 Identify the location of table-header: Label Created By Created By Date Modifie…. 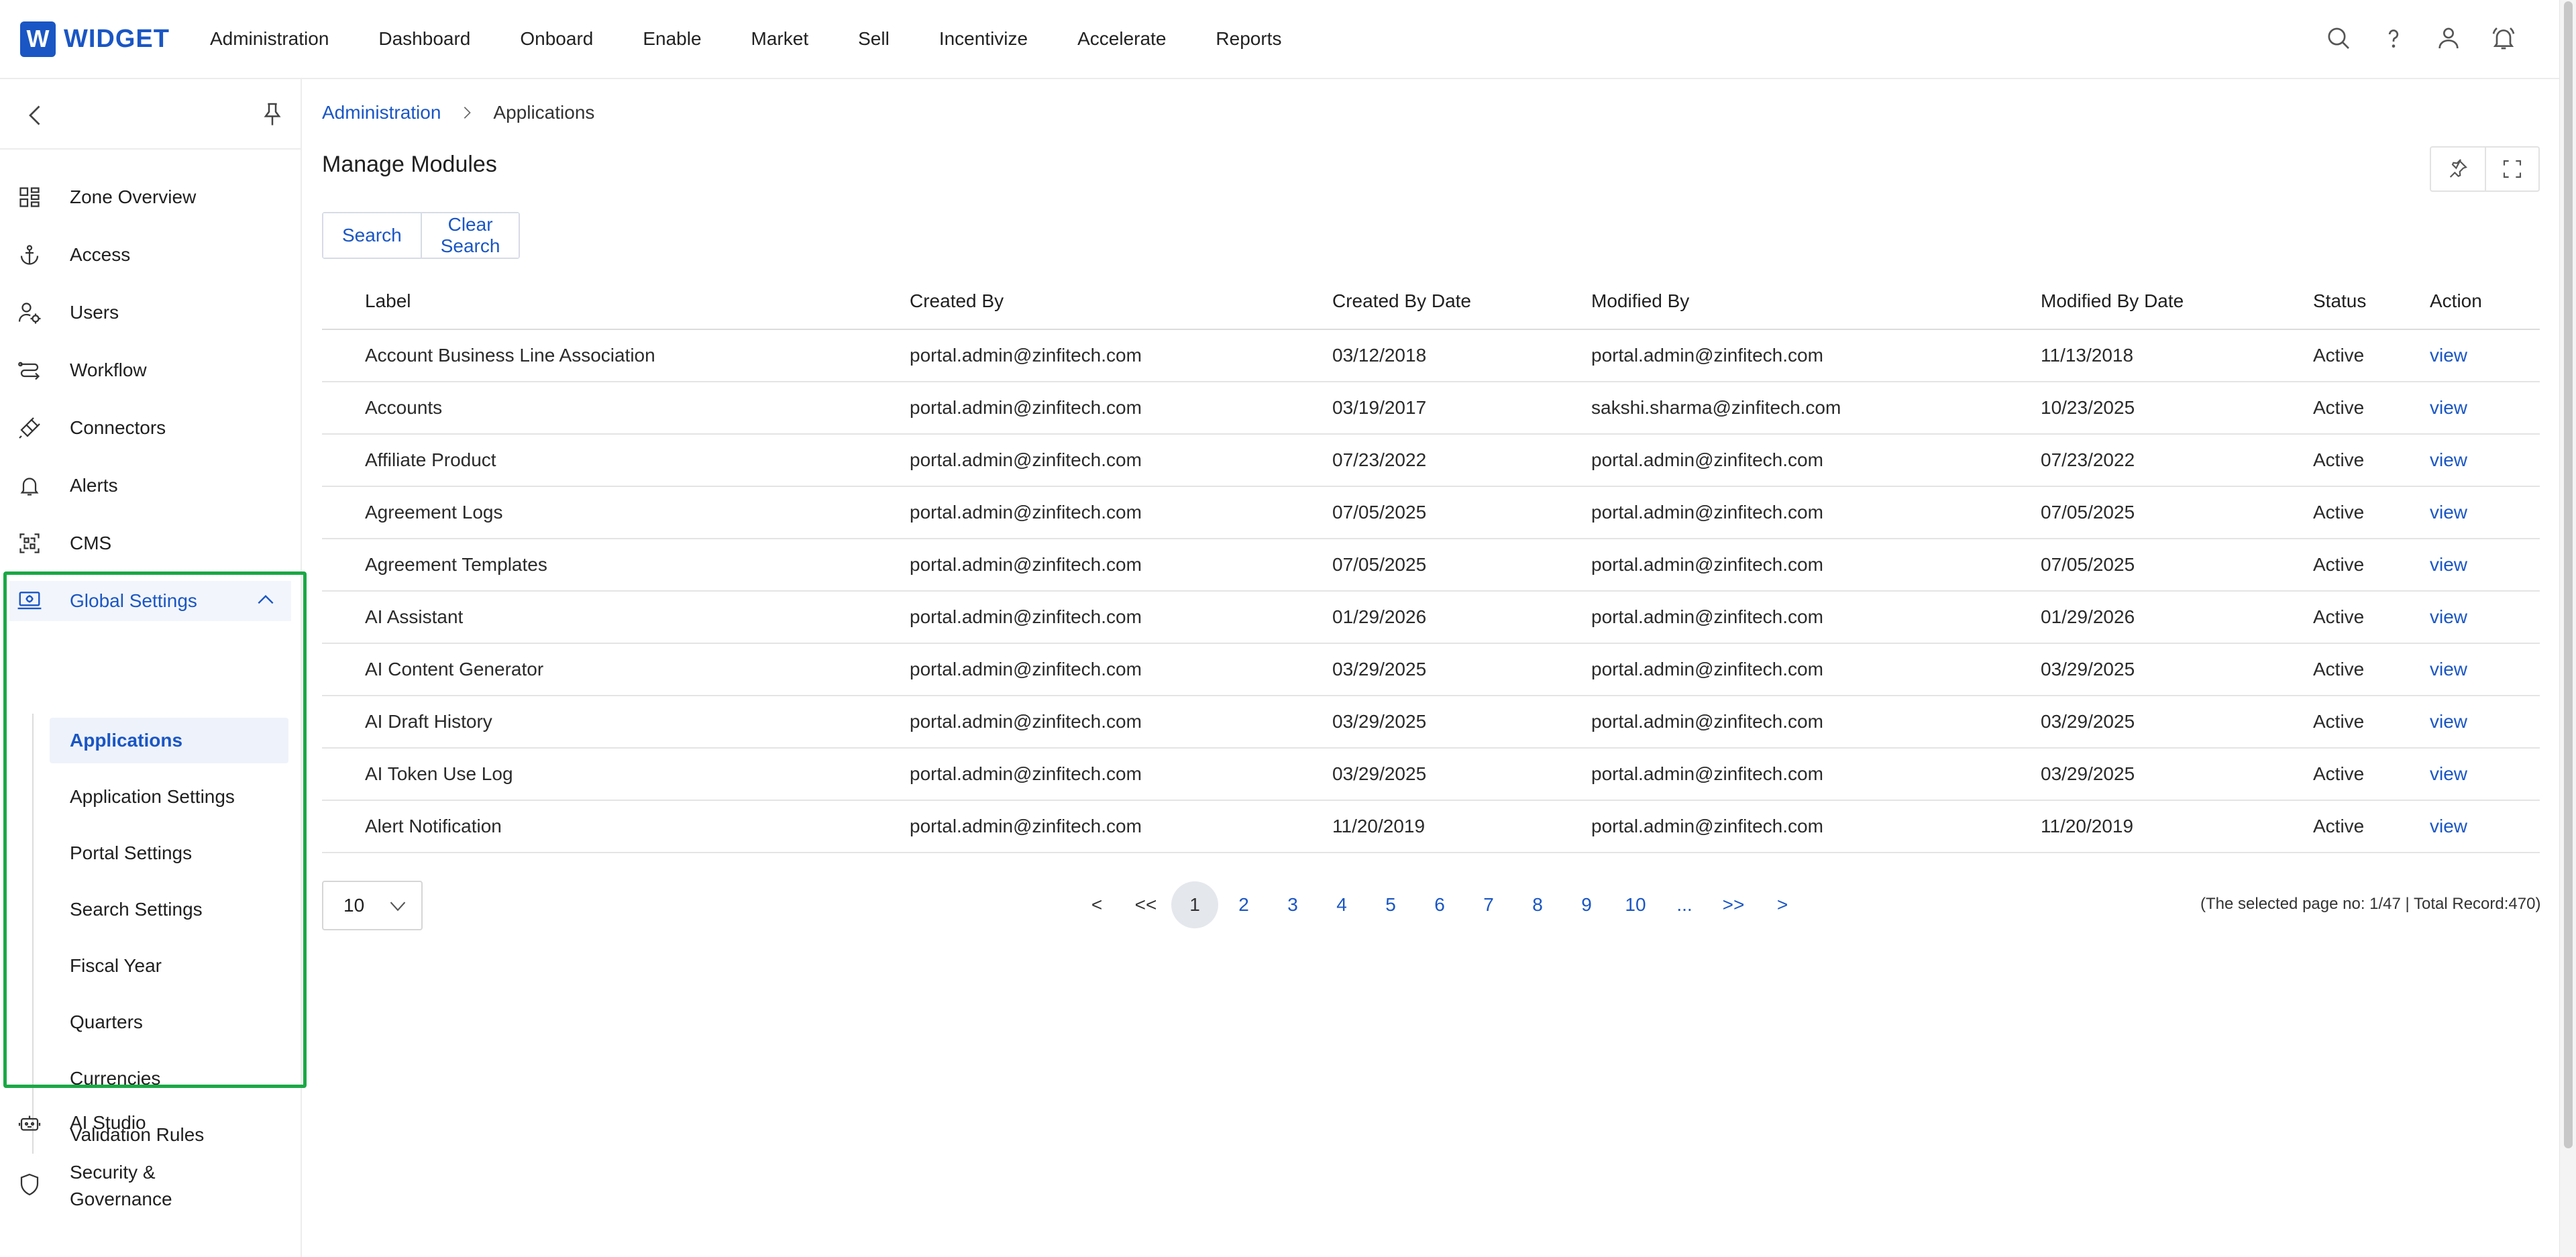
(1431, 302).